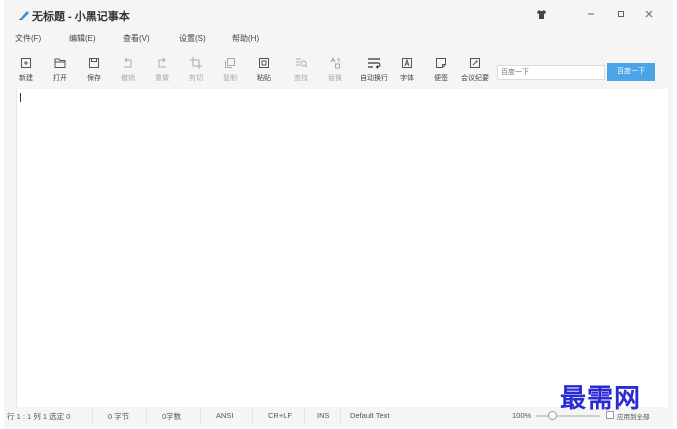 This screenshot has width=677, height=429. What do you see at coordinates (26, 71) in the screenshot?
I see `new-button: 新建` at bounding box center [26, 71].